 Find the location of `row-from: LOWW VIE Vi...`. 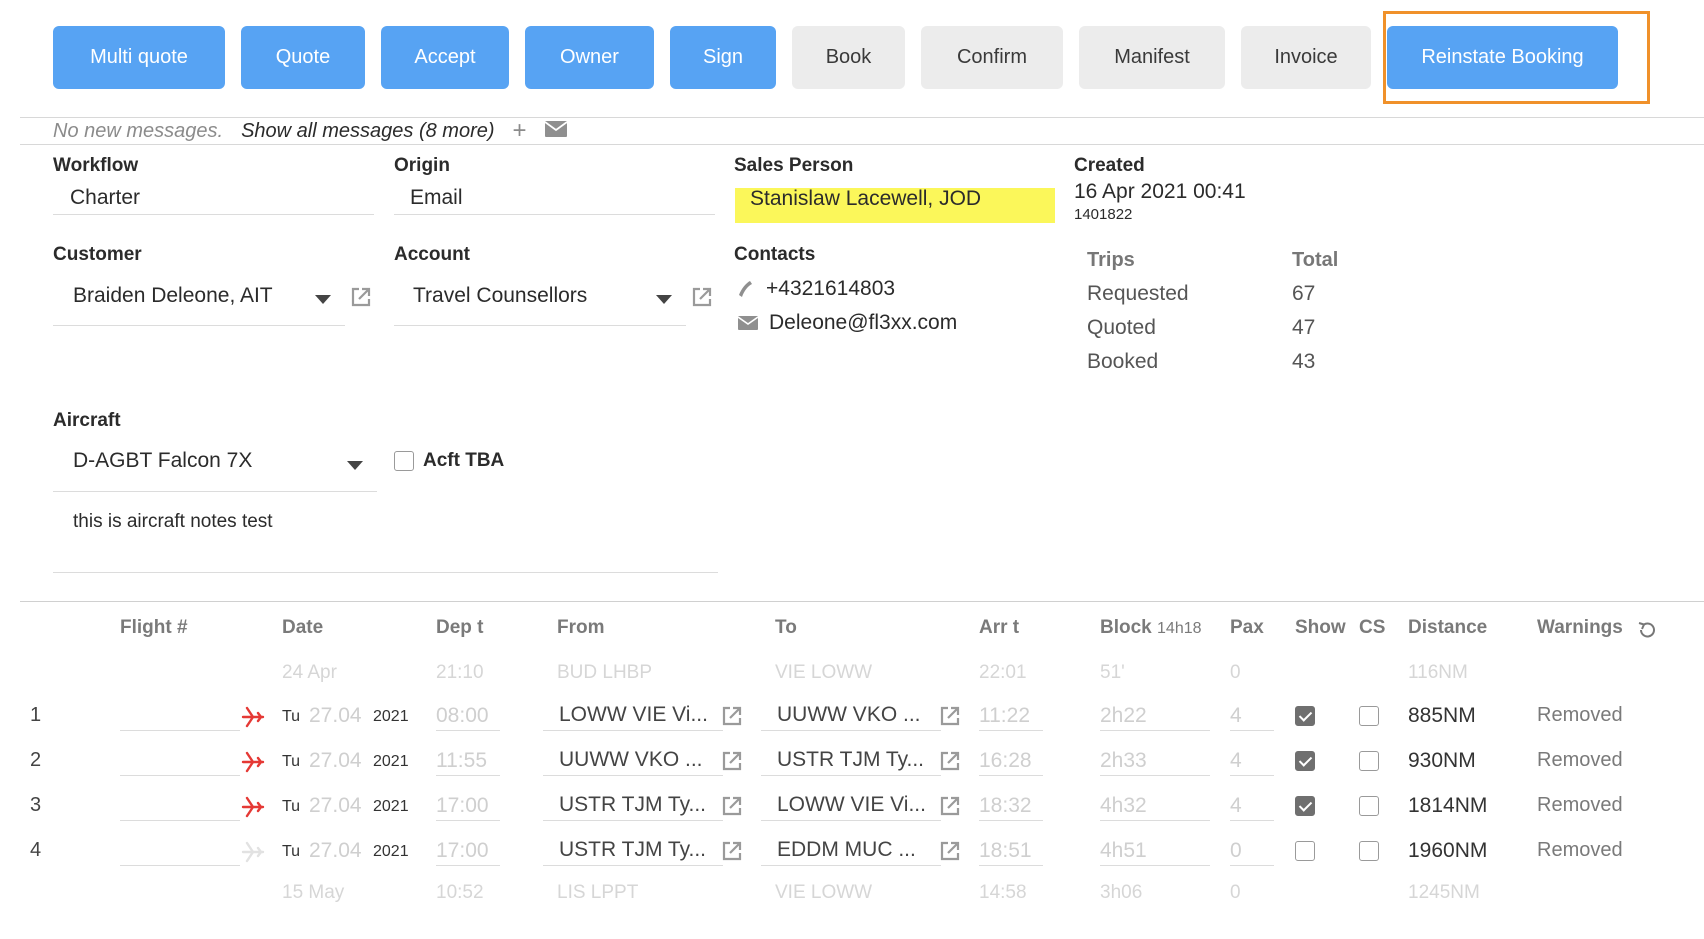

row-from: LOWW VIE Vi... is located at coordinates (633, 715).